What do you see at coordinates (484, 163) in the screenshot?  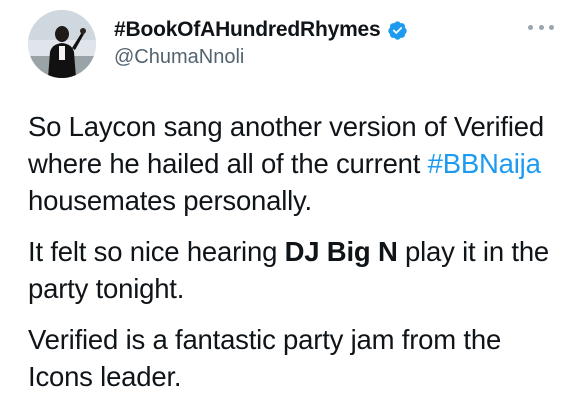 I see `hashtag-link: #BBNaija` at bounding box center [484, 163].